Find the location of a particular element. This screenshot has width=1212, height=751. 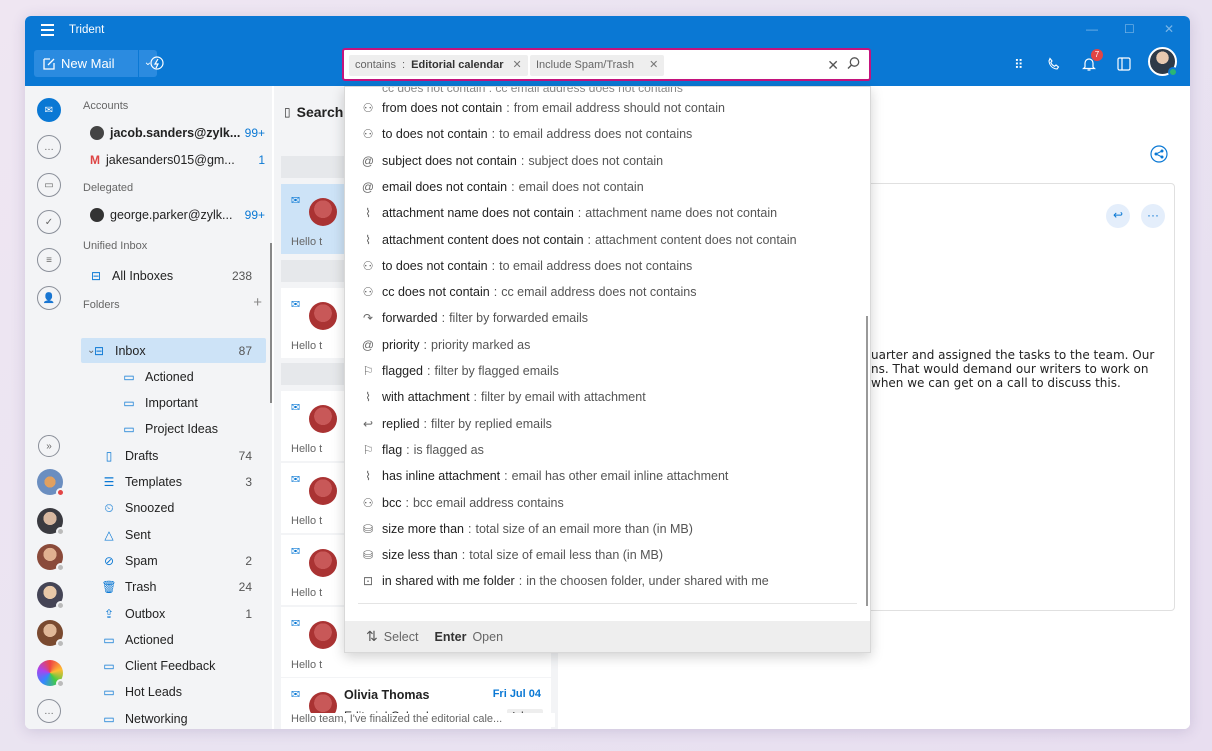

more-options-icon: ··· is located at coordinates (1153, 216).